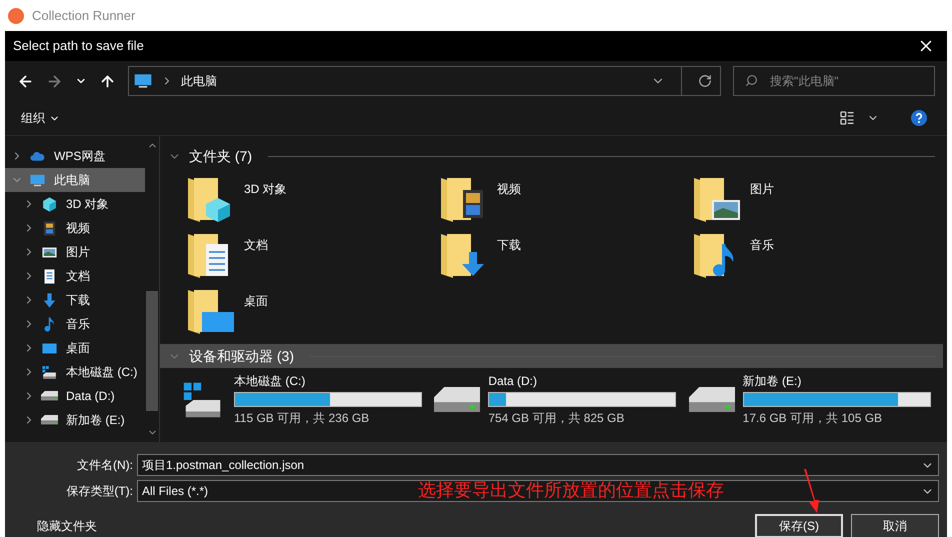  I want to click on view-options-icon, so click(847, 118).